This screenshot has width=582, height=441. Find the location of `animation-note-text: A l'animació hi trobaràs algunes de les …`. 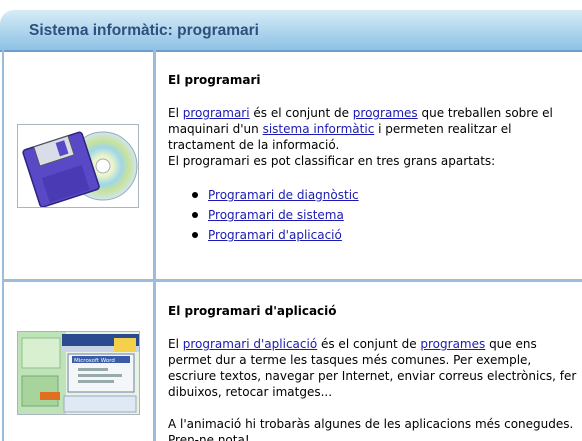

animation-note-text: A l'animació hi trobaràs algunes de les … is located at coordinates (371, 429).